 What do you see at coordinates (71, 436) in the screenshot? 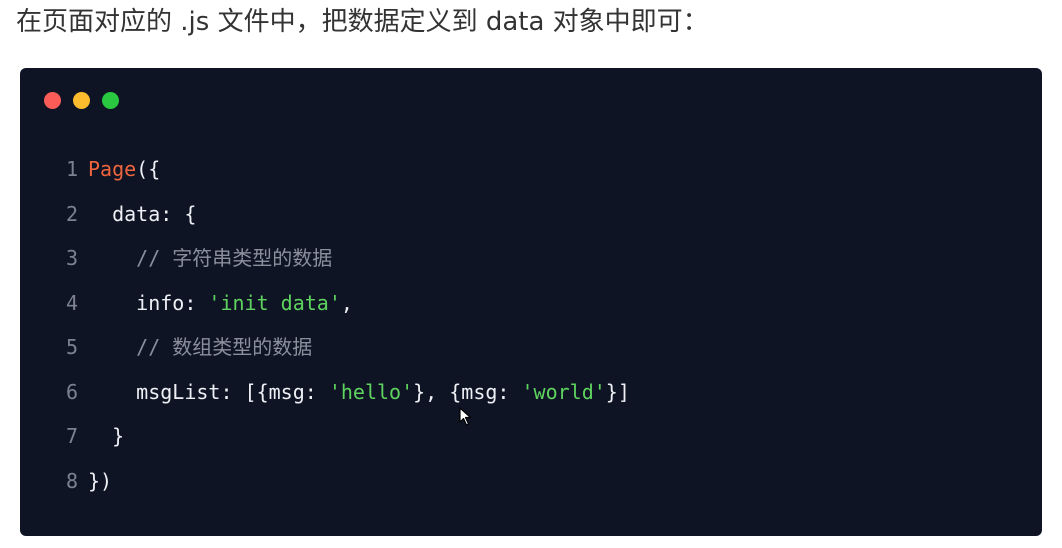
I see `line-number: 7` at bounding box center [71, 436].